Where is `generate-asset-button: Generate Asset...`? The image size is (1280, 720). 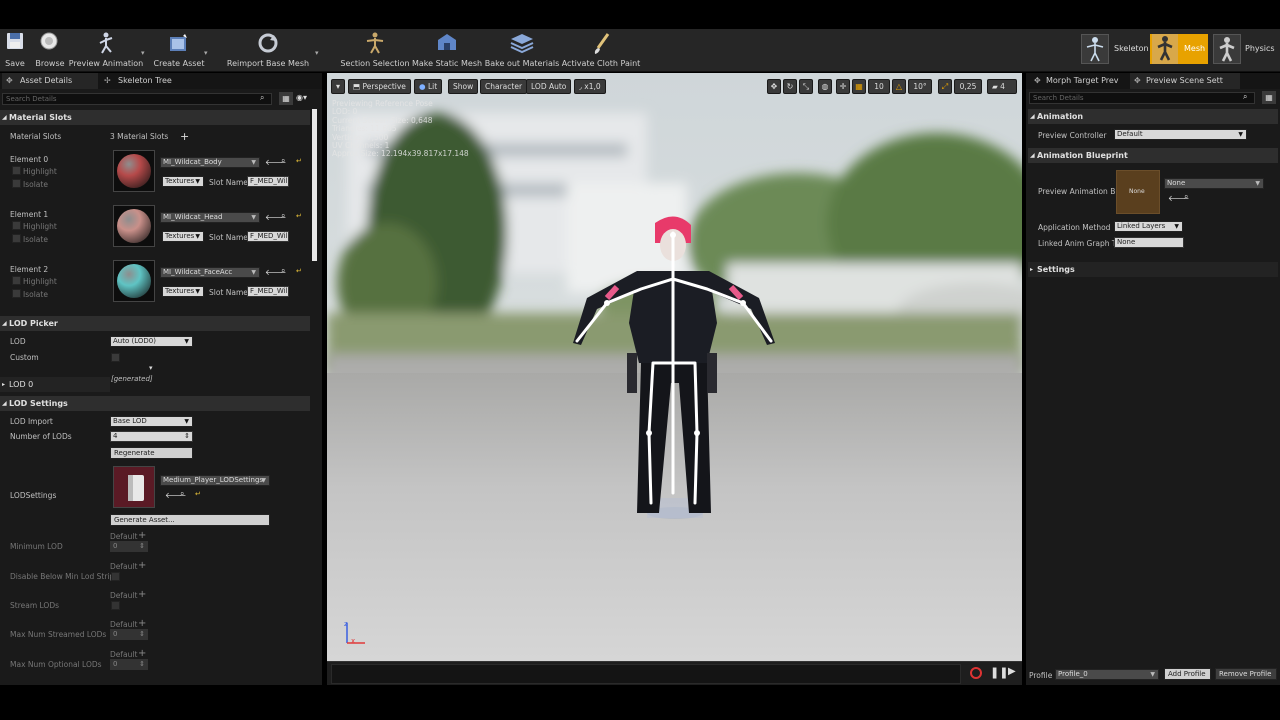
generate-asset-button: Generate Asset... is located at coordinates (190, 520).